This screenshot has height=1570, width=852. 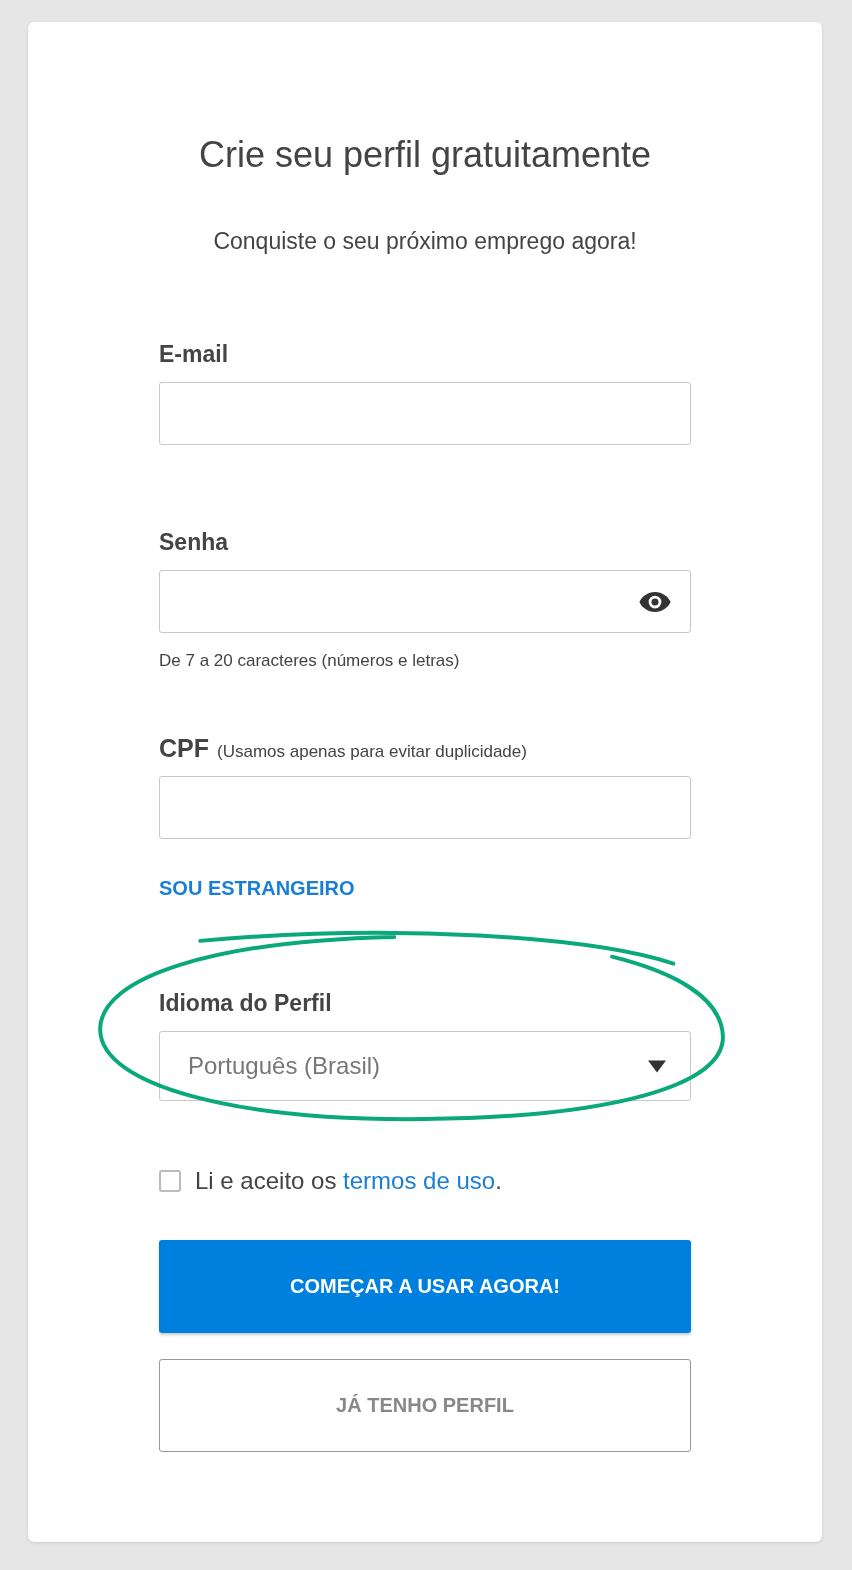 I want to click on field-label: E-mail, so click(x=194, y=354).